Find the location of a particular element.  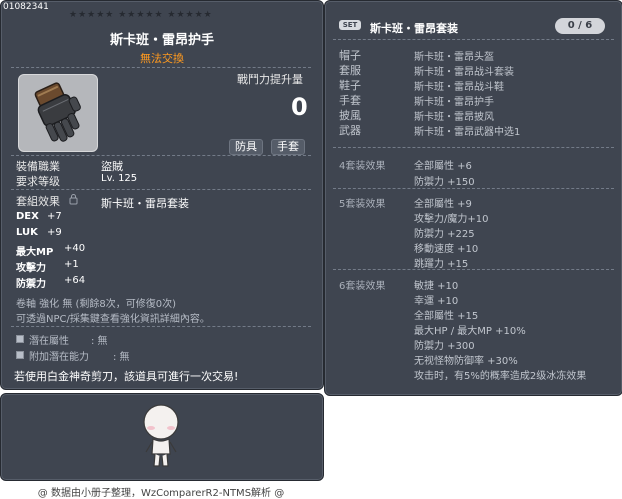

bonus-potential-label: 附加潛在能力 is located at coordinates (59, 357).